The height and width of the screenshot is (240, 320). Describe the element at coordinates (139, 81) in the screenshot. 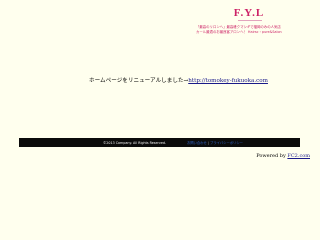

I see `renewal-notice-text: ホームページをリニューアルしました→` at that location.